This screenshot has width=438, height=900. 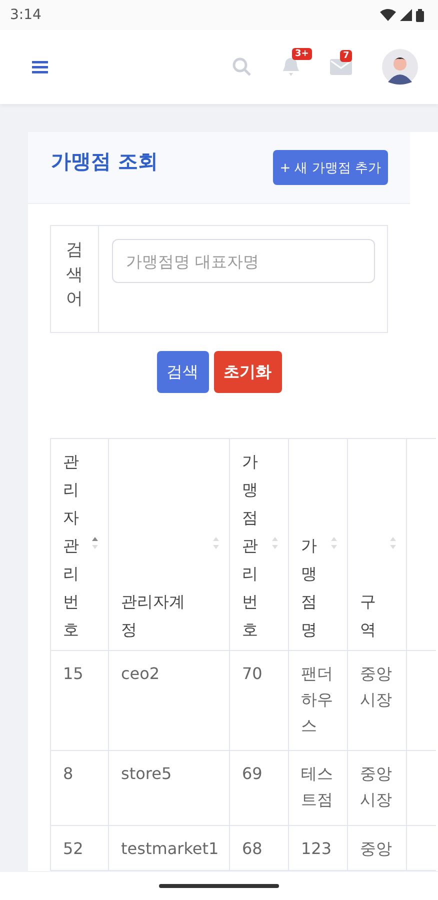 I want to click on sort-icon, so click(x=95, y=543).